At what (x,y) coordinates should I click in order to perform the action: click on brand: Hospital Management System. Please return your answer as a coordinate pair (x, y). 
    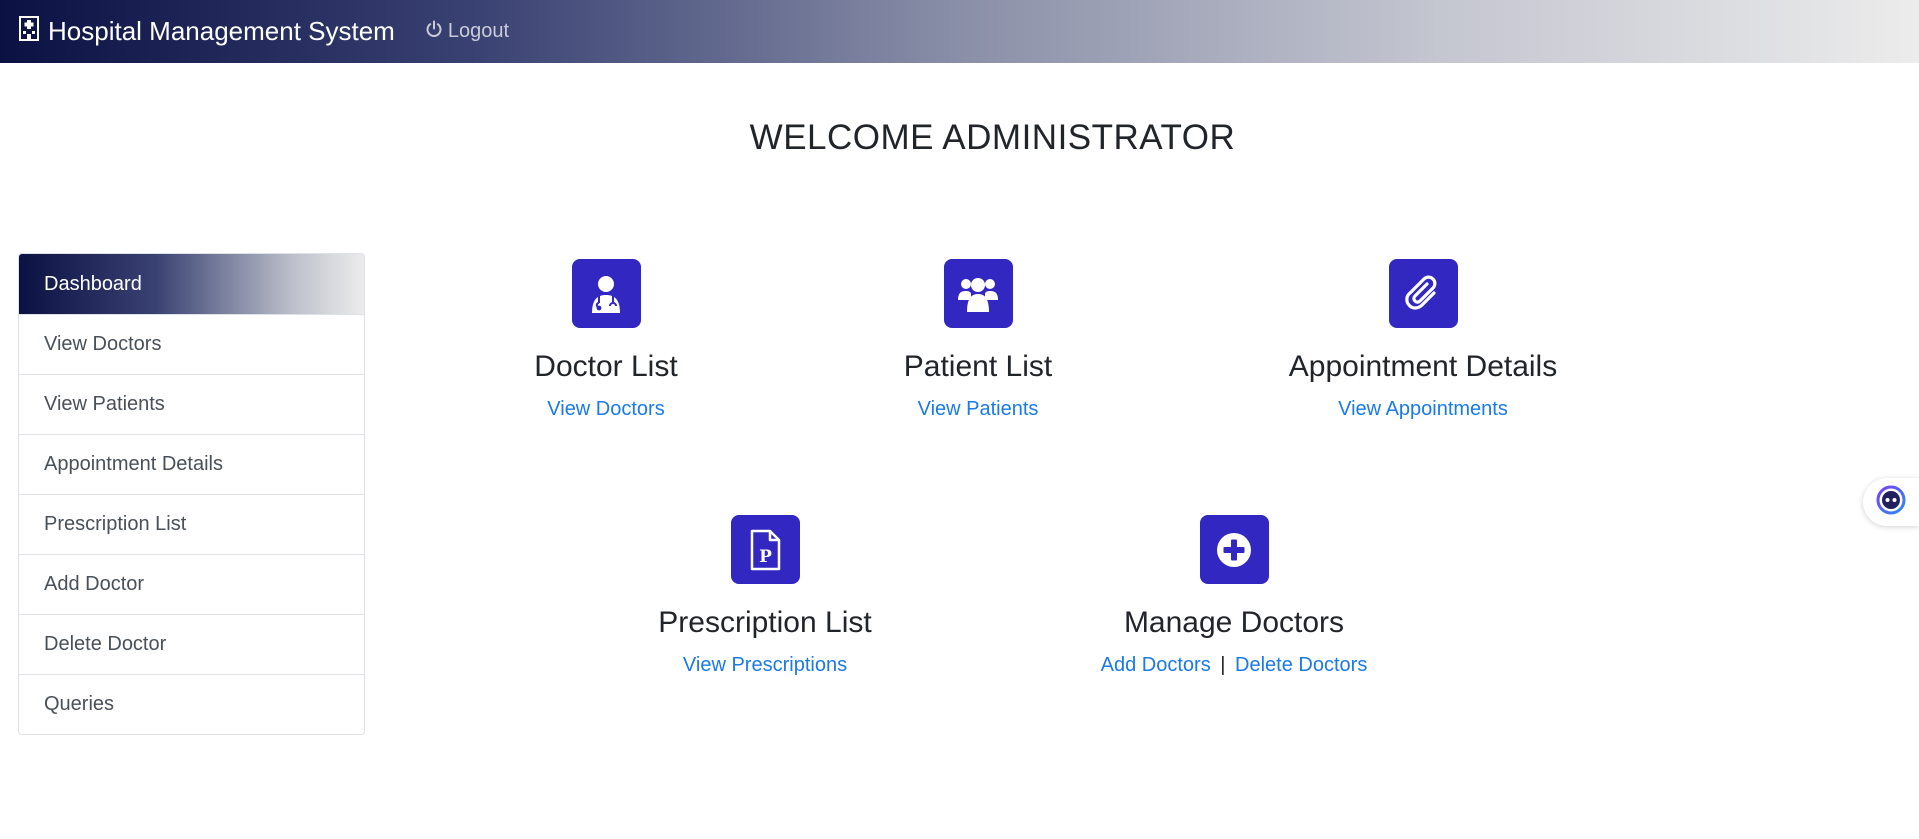
    Looking at the image, I should click on (206, 31).